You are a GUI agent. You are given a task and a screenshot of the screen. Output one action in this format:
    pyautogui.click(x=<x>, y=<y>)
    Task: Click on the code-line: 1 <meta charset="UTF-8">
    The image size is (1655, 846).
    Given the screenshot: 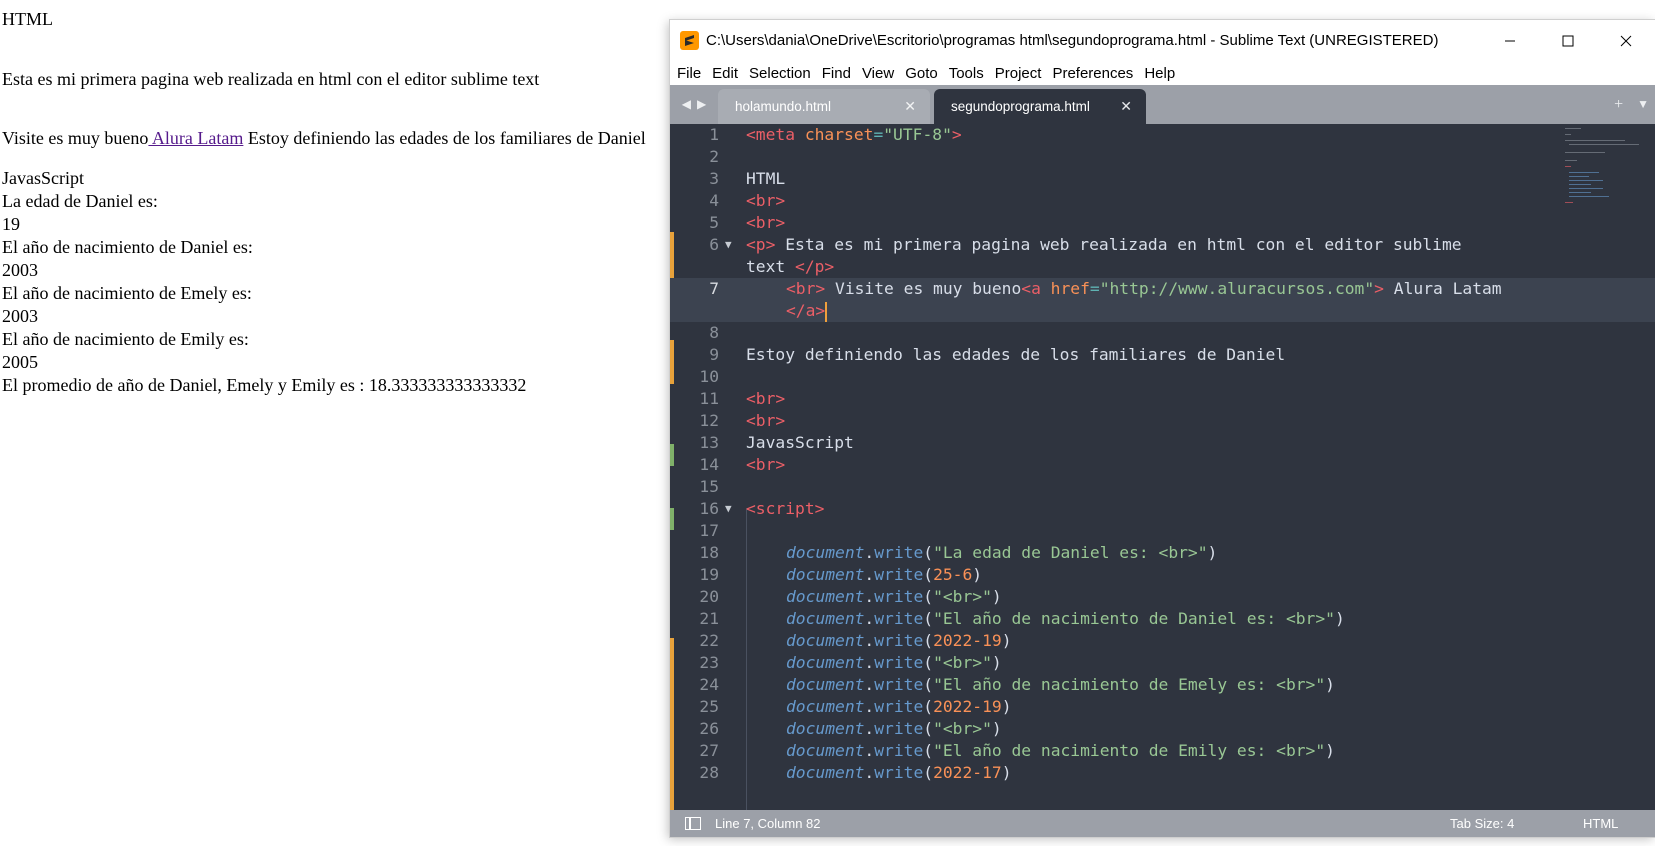 What is the action you would take?
    pyautogui.click(x=835, y=134)
    